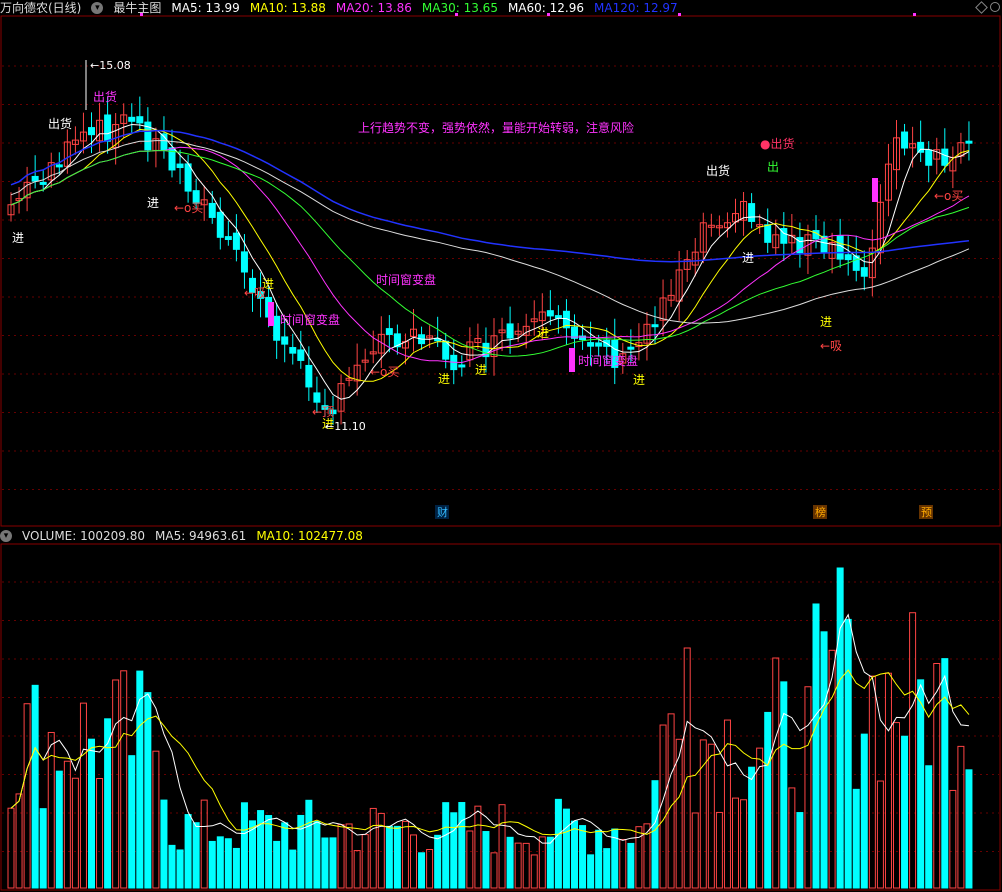 The height and width of the screenshot is (892, 1002). Describe the element at coordinates (773, 167) in the screenshot. I see `annotation-sell-label: 出` at that location.